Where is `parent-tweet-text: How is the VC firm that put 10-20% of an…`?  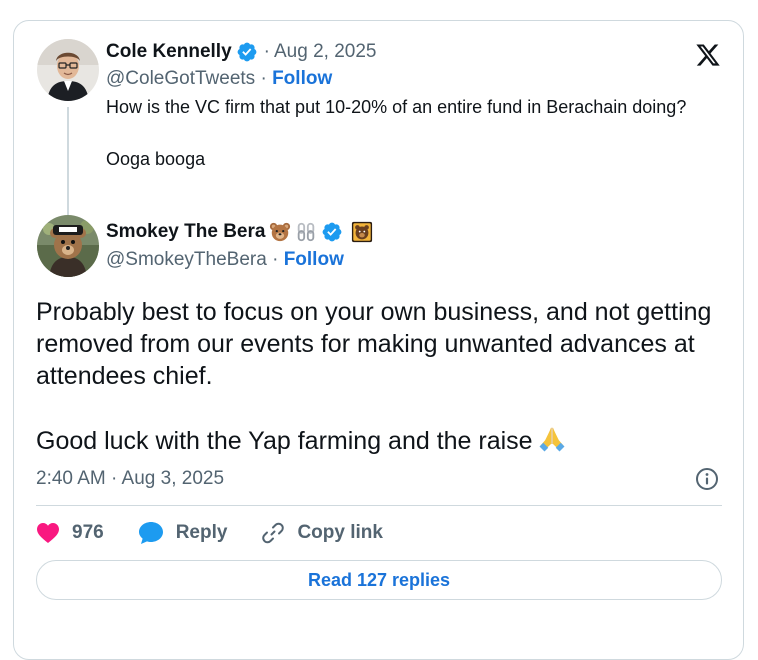
parent-tweet-text: How is the VC firm that put 10-20% of an… is located at coordinates (411, 133).